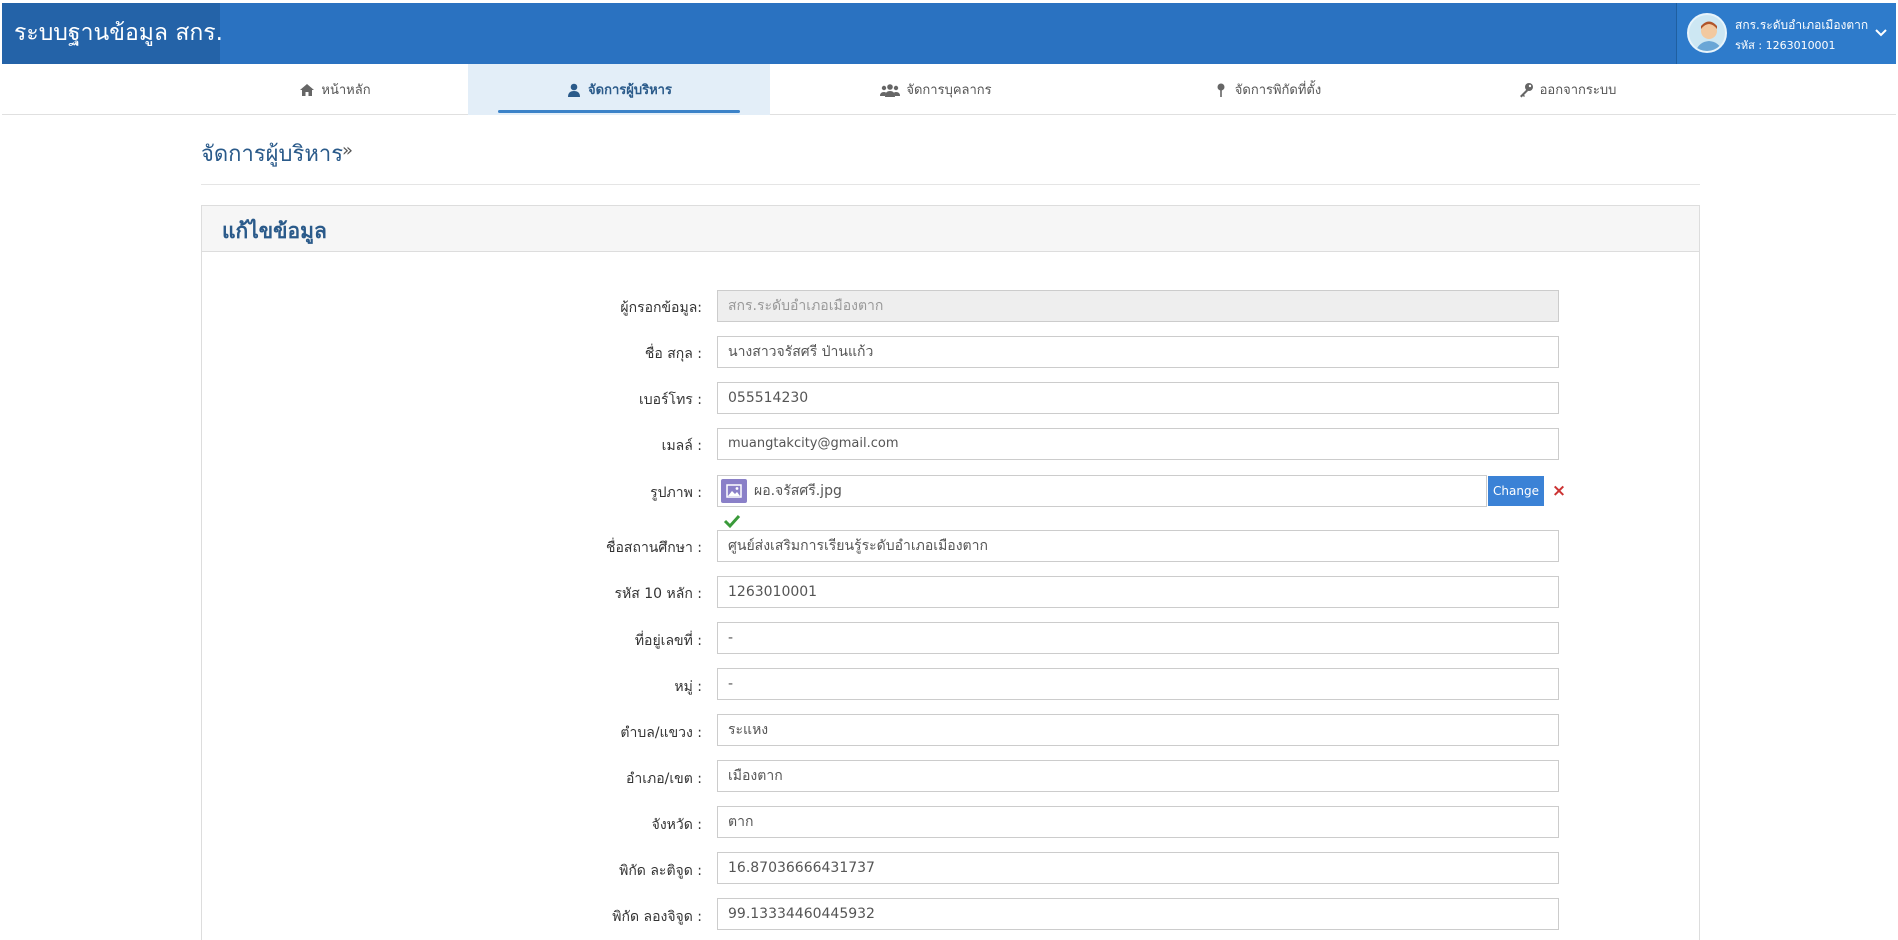 The width and height of the screenshot is (1898, 940). What do you see at coordinates (1138, 398) in the screenshot?
I see `phone-input: 055514230` at bounding box center [1138, 398].